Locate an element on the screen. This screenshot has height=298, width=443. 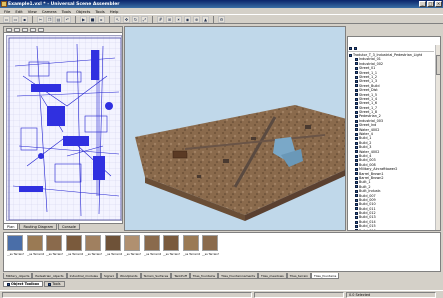
asset-category-tab: Tiles_meadows is located at coordinates (272, 276).